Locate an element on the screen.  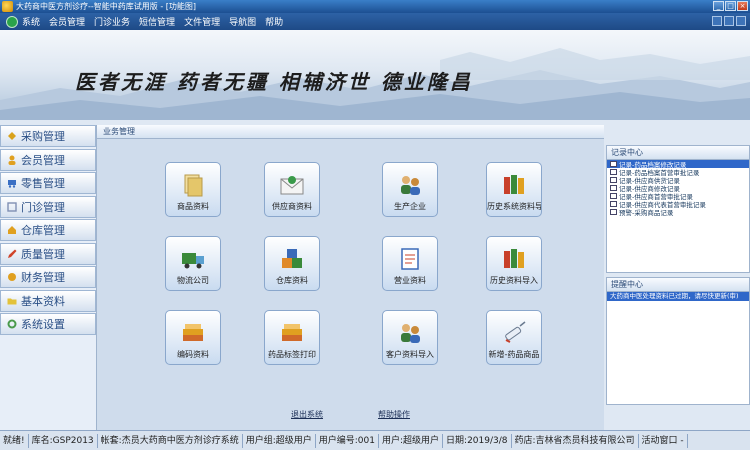
truck-icon is located at coordinates (193, 261).